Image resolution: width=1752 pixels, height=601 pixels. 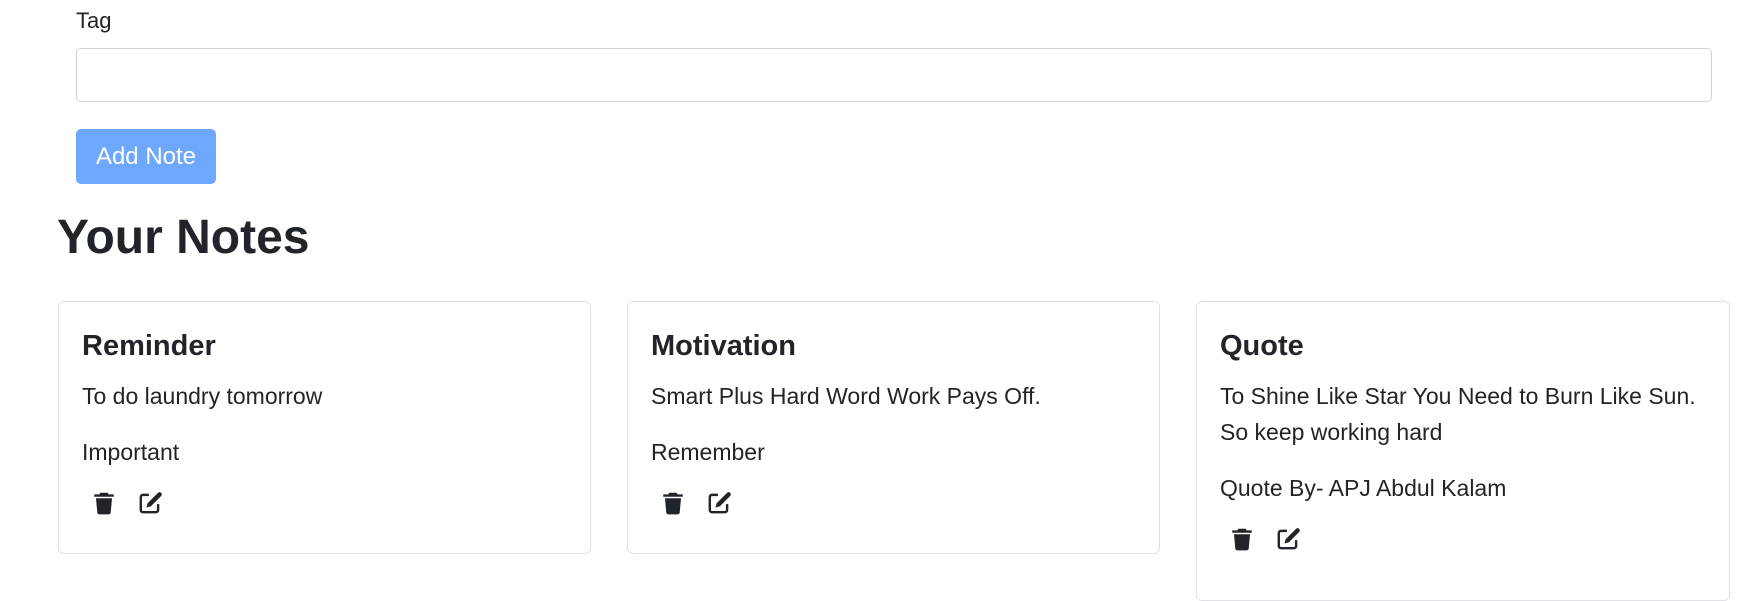 I want to click on note-title: Reminder, so click(x=149, y=346).